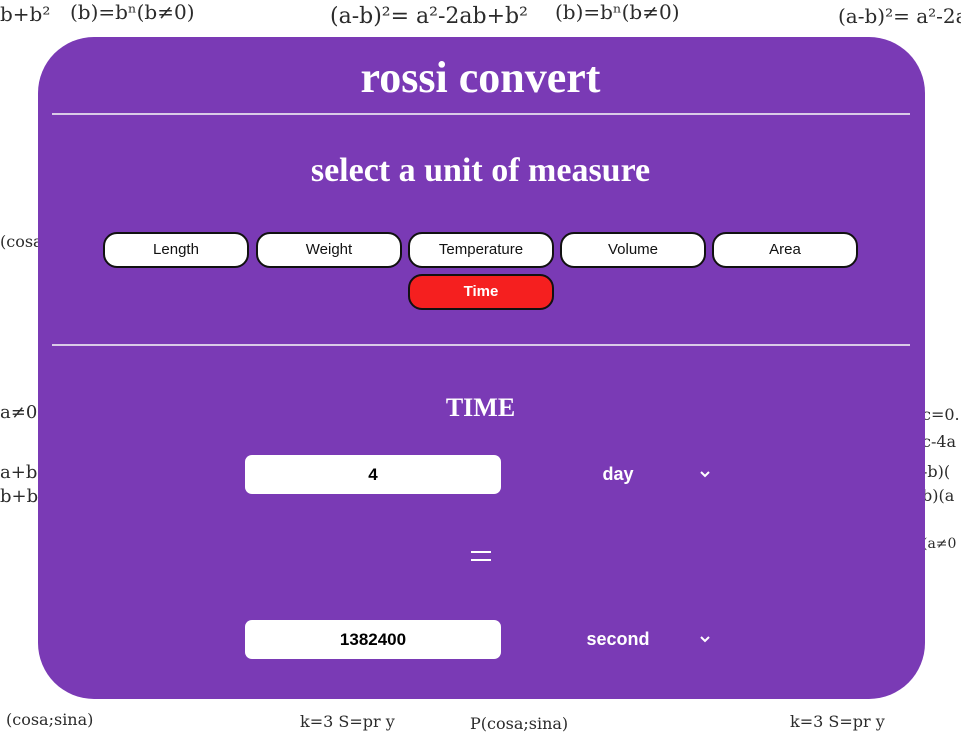 The image size is (961, 738). Describe the element at coordinates (481, 114) in the screenshot. I see `title-divider` at that location.